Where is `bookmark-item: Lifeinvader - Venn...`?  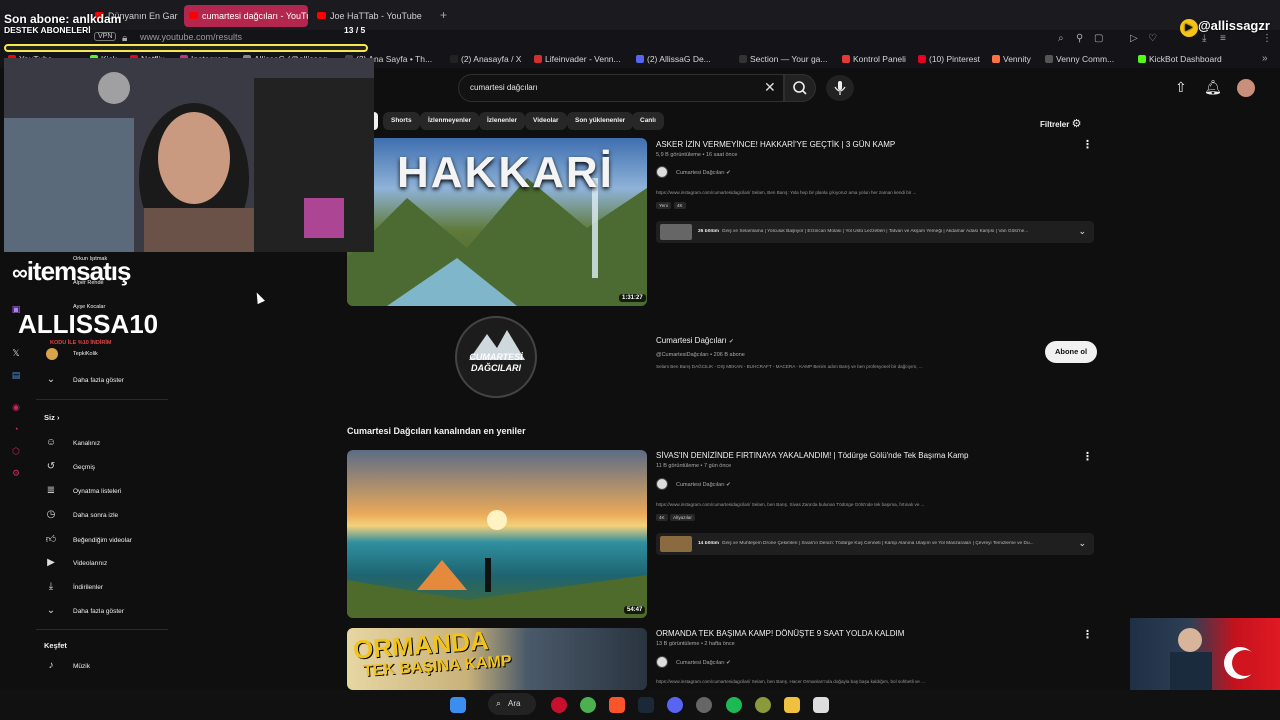
bookmark-item: Lifeinvader - Venn... is located at coordinates (577, 59).